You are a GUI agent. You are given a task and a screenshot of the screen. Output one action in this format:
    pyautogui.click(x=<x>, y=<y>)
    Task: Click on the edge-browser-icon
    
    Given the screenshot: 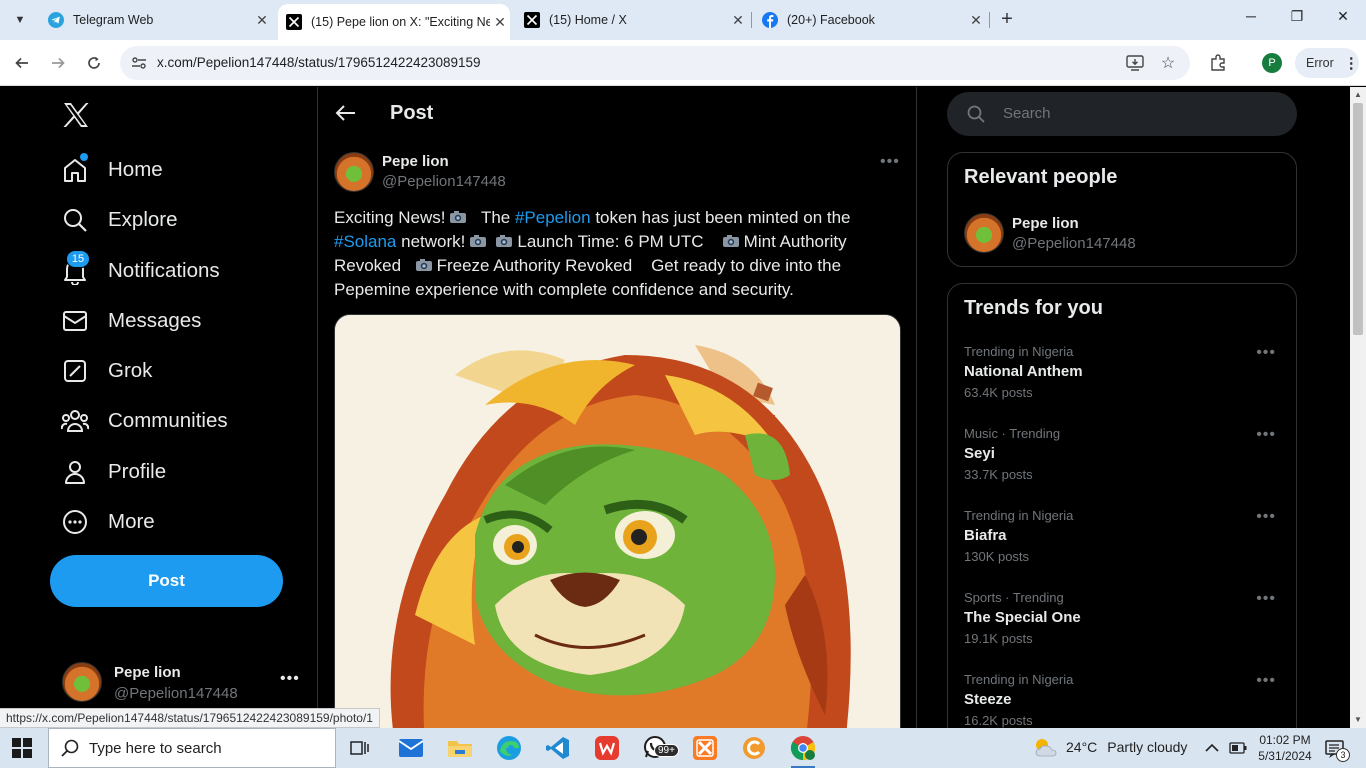 What is the action you would take?
    pyautogui.click(x=509, y=748)
    